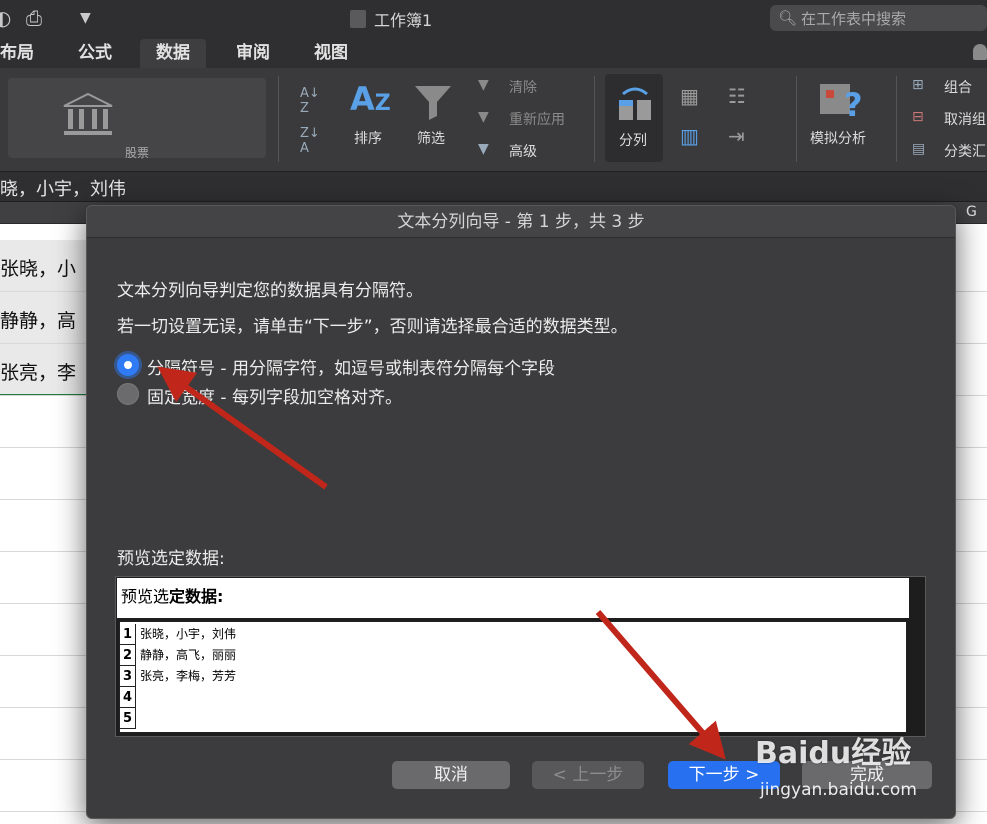 The image size is (987, 824). What do you see at coordinates (838, 138) in the screenshot?
I see `what-if-label: 模拟分析` at bounding box center [838, 138].